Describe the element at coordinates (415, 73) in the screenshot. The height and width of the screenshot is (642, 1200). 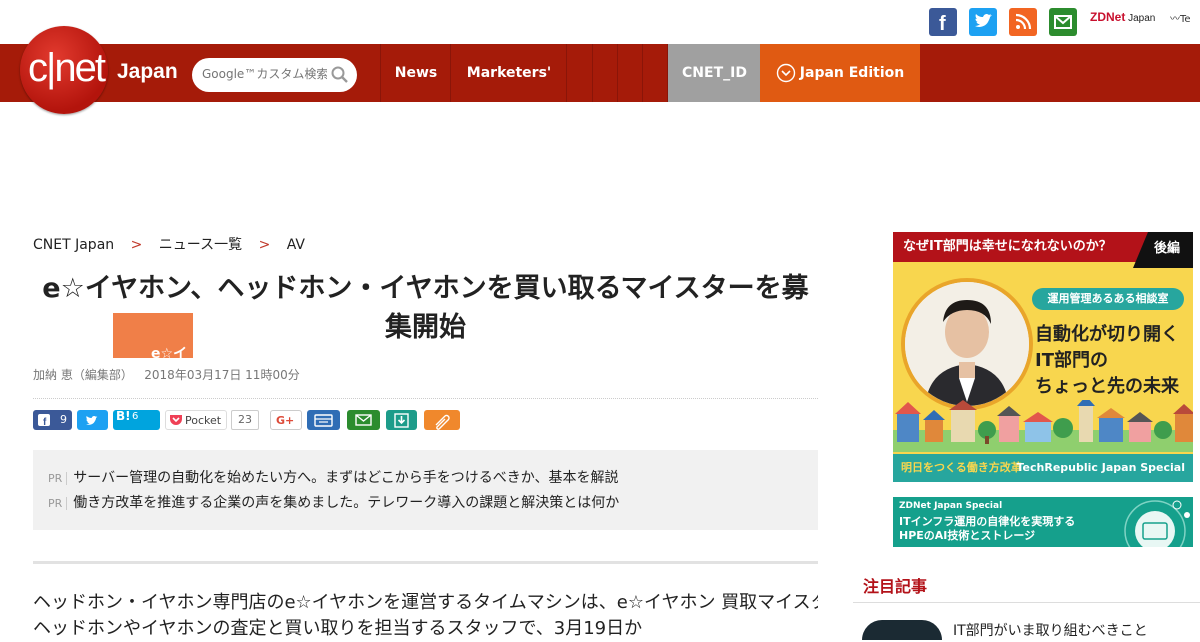
I see `nav-news: News` at that location.